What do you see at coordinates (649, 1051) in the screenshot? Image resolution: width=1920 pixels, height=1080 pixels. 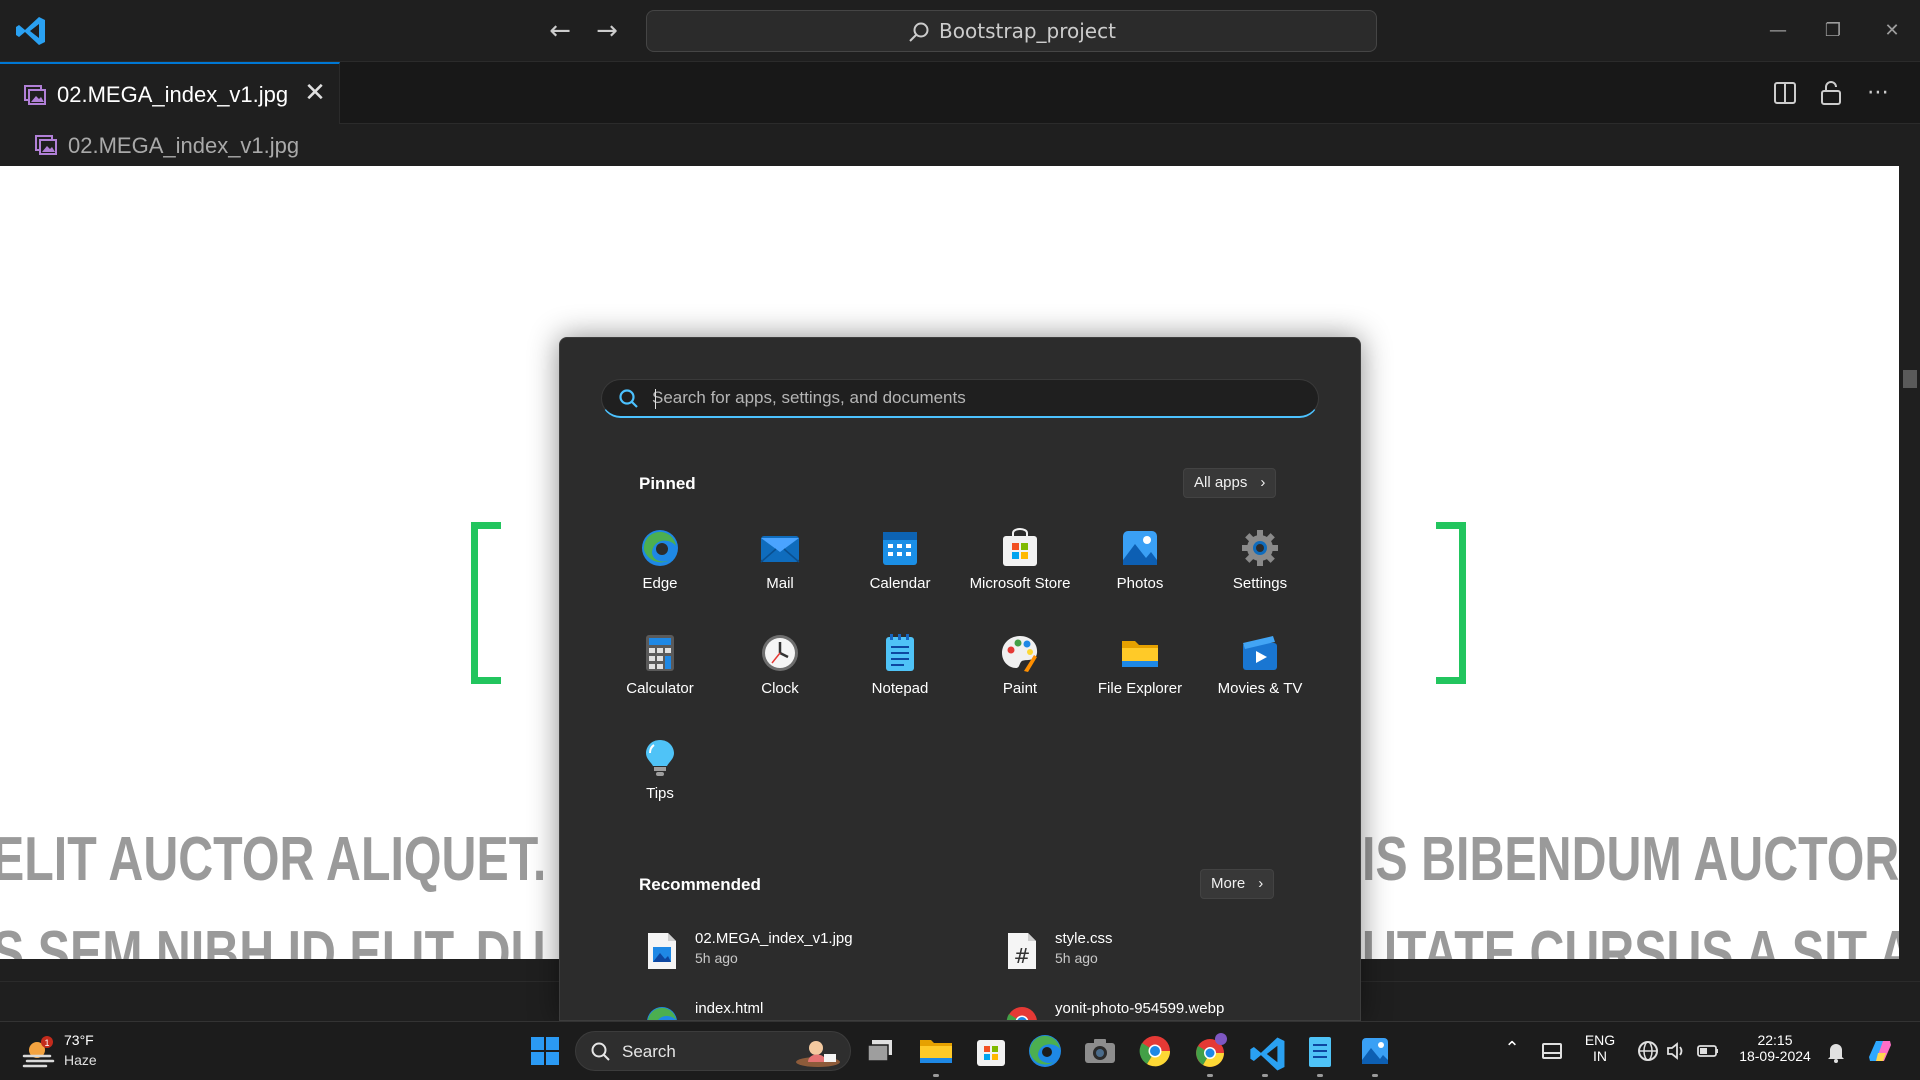 I see `taskbar-search-label: Search` at bounding box center [649, 1051].